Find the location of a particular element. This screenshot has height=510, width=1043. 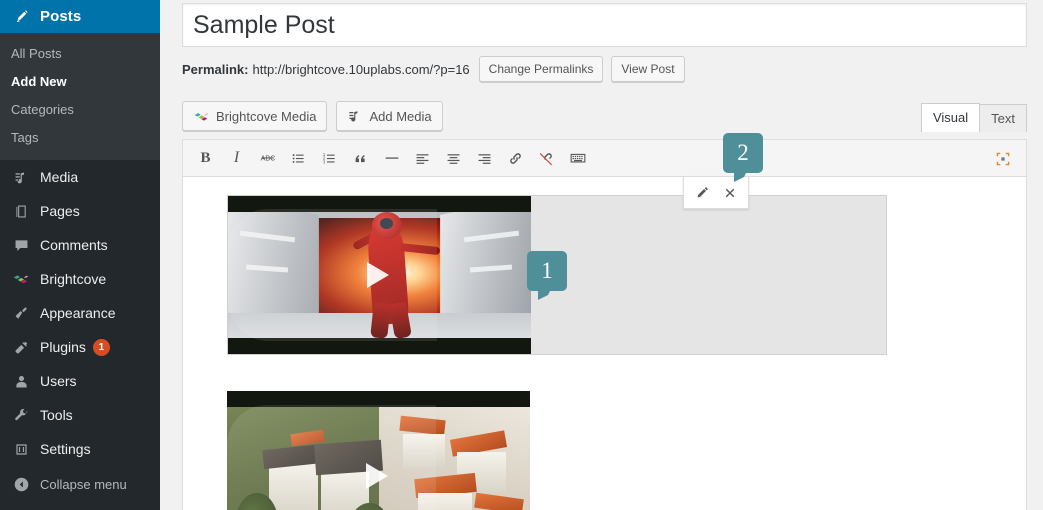

users-icon is located at coordinates (21, 381).